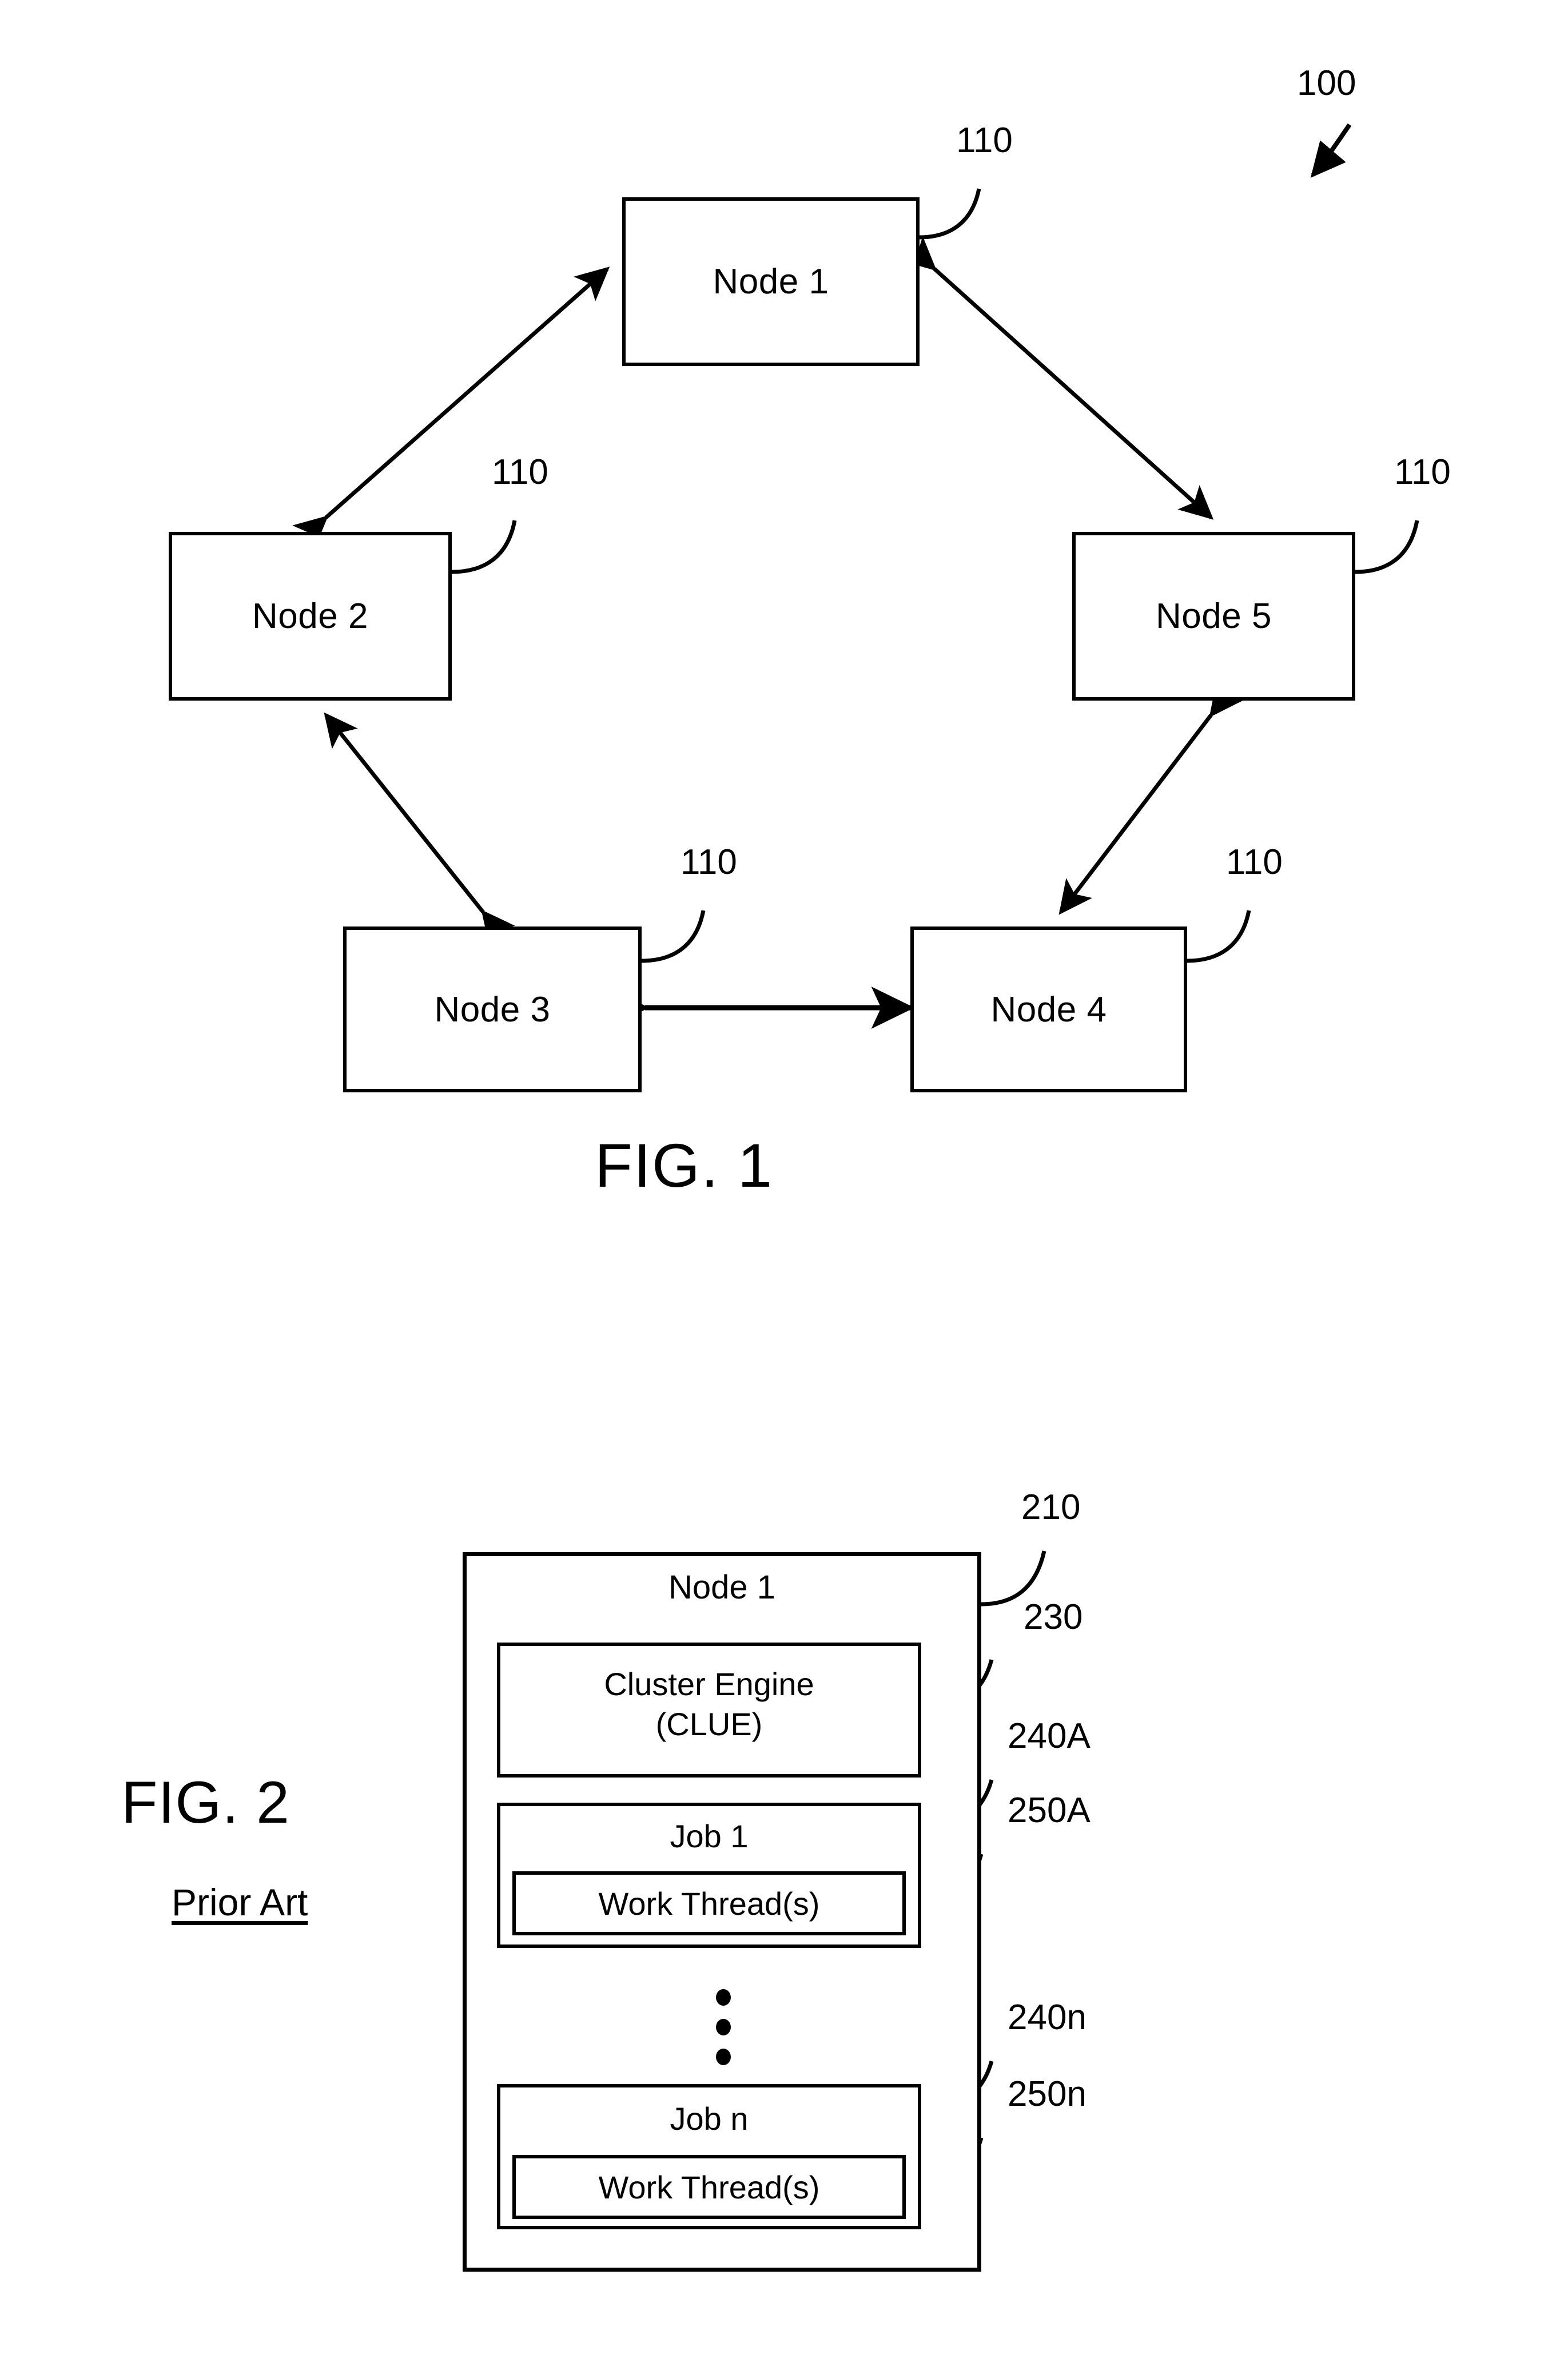 The width and height of the screenshot is (1568, 2358). What do you see at coordinates (1047, 2017) in the screenshot?
I see `ref-numeral-240n-job-n: 240n` at bounding box center [1047, 2017].